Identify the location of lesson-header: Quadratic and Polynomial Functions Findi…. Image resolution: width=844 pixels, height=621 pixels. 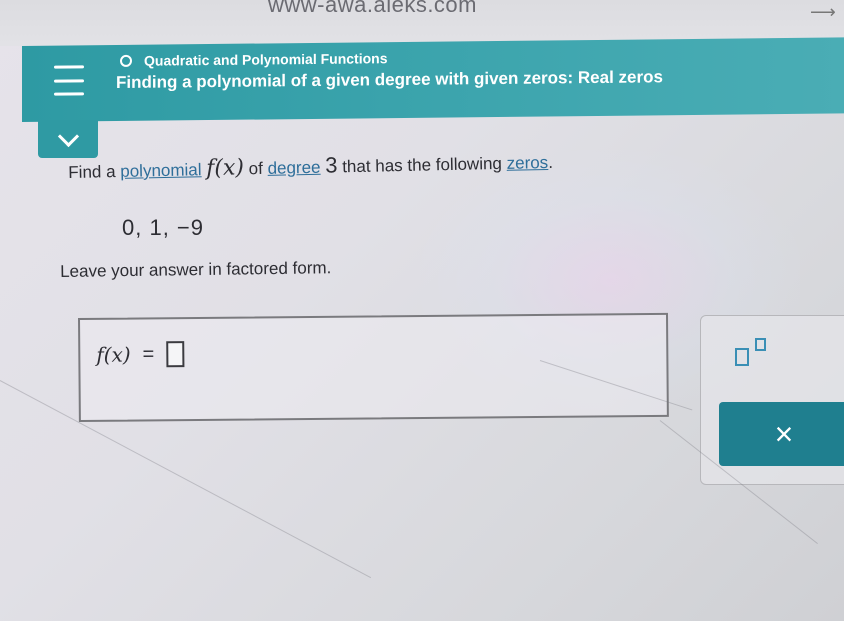
(433, 79).